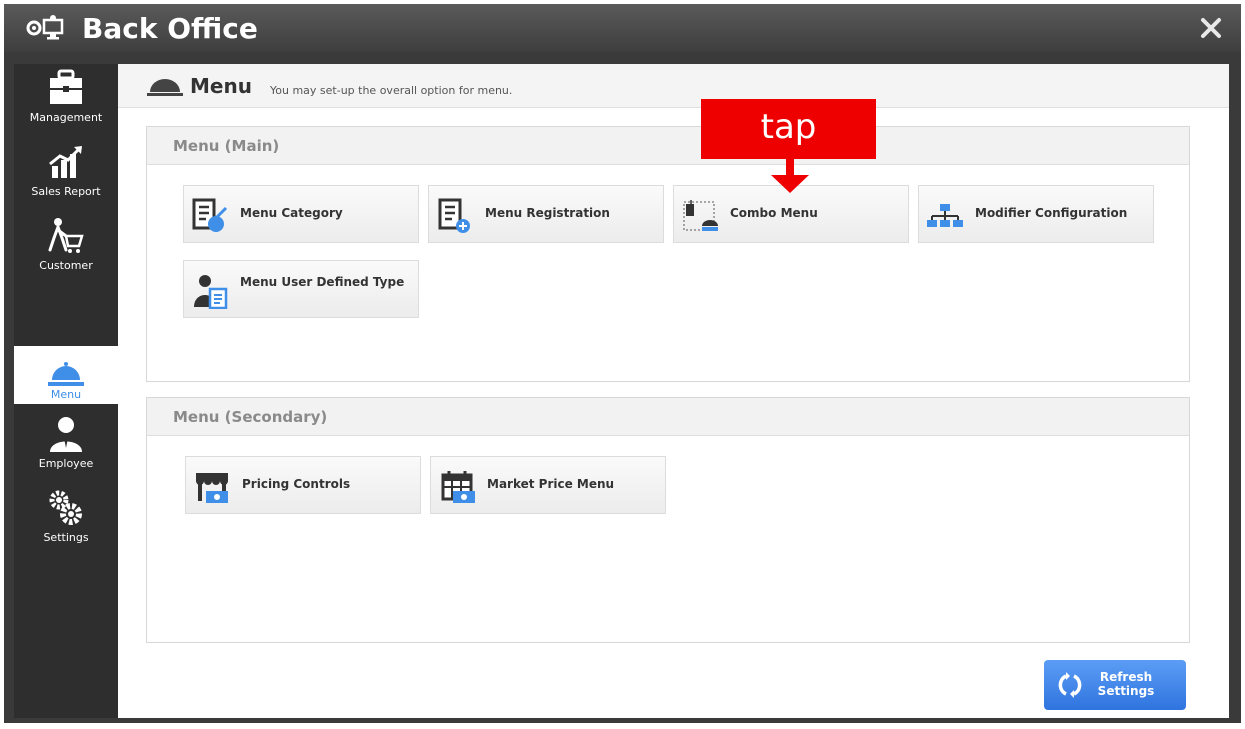  What do you see at coordinates (66, 394) in the screenshot?
I see `sidebar-item-label: Menu` at bounding box center [66, 394].